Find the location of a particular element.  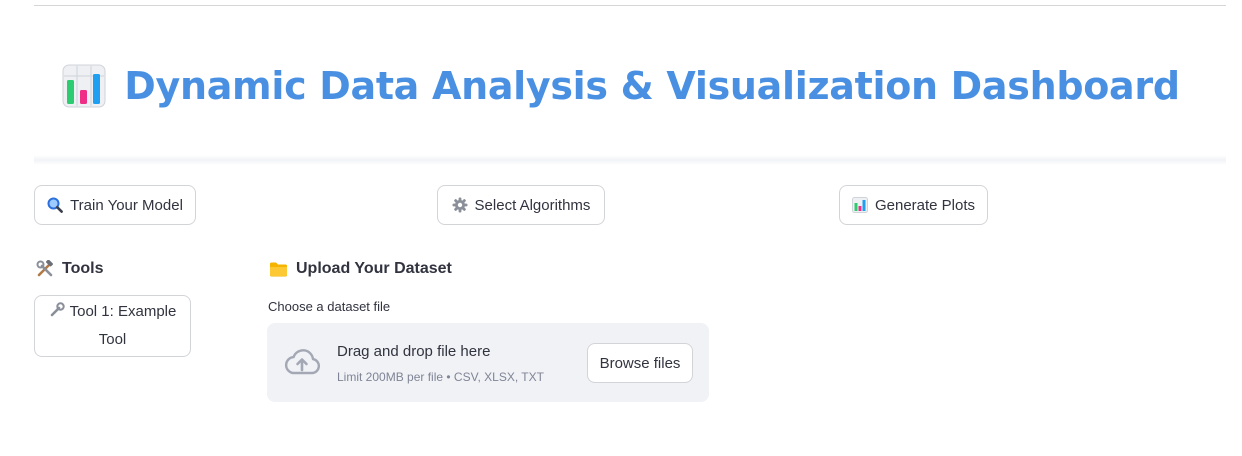

dropzone-instructions: Drag and drop file here is located at coordinates (414, 351).